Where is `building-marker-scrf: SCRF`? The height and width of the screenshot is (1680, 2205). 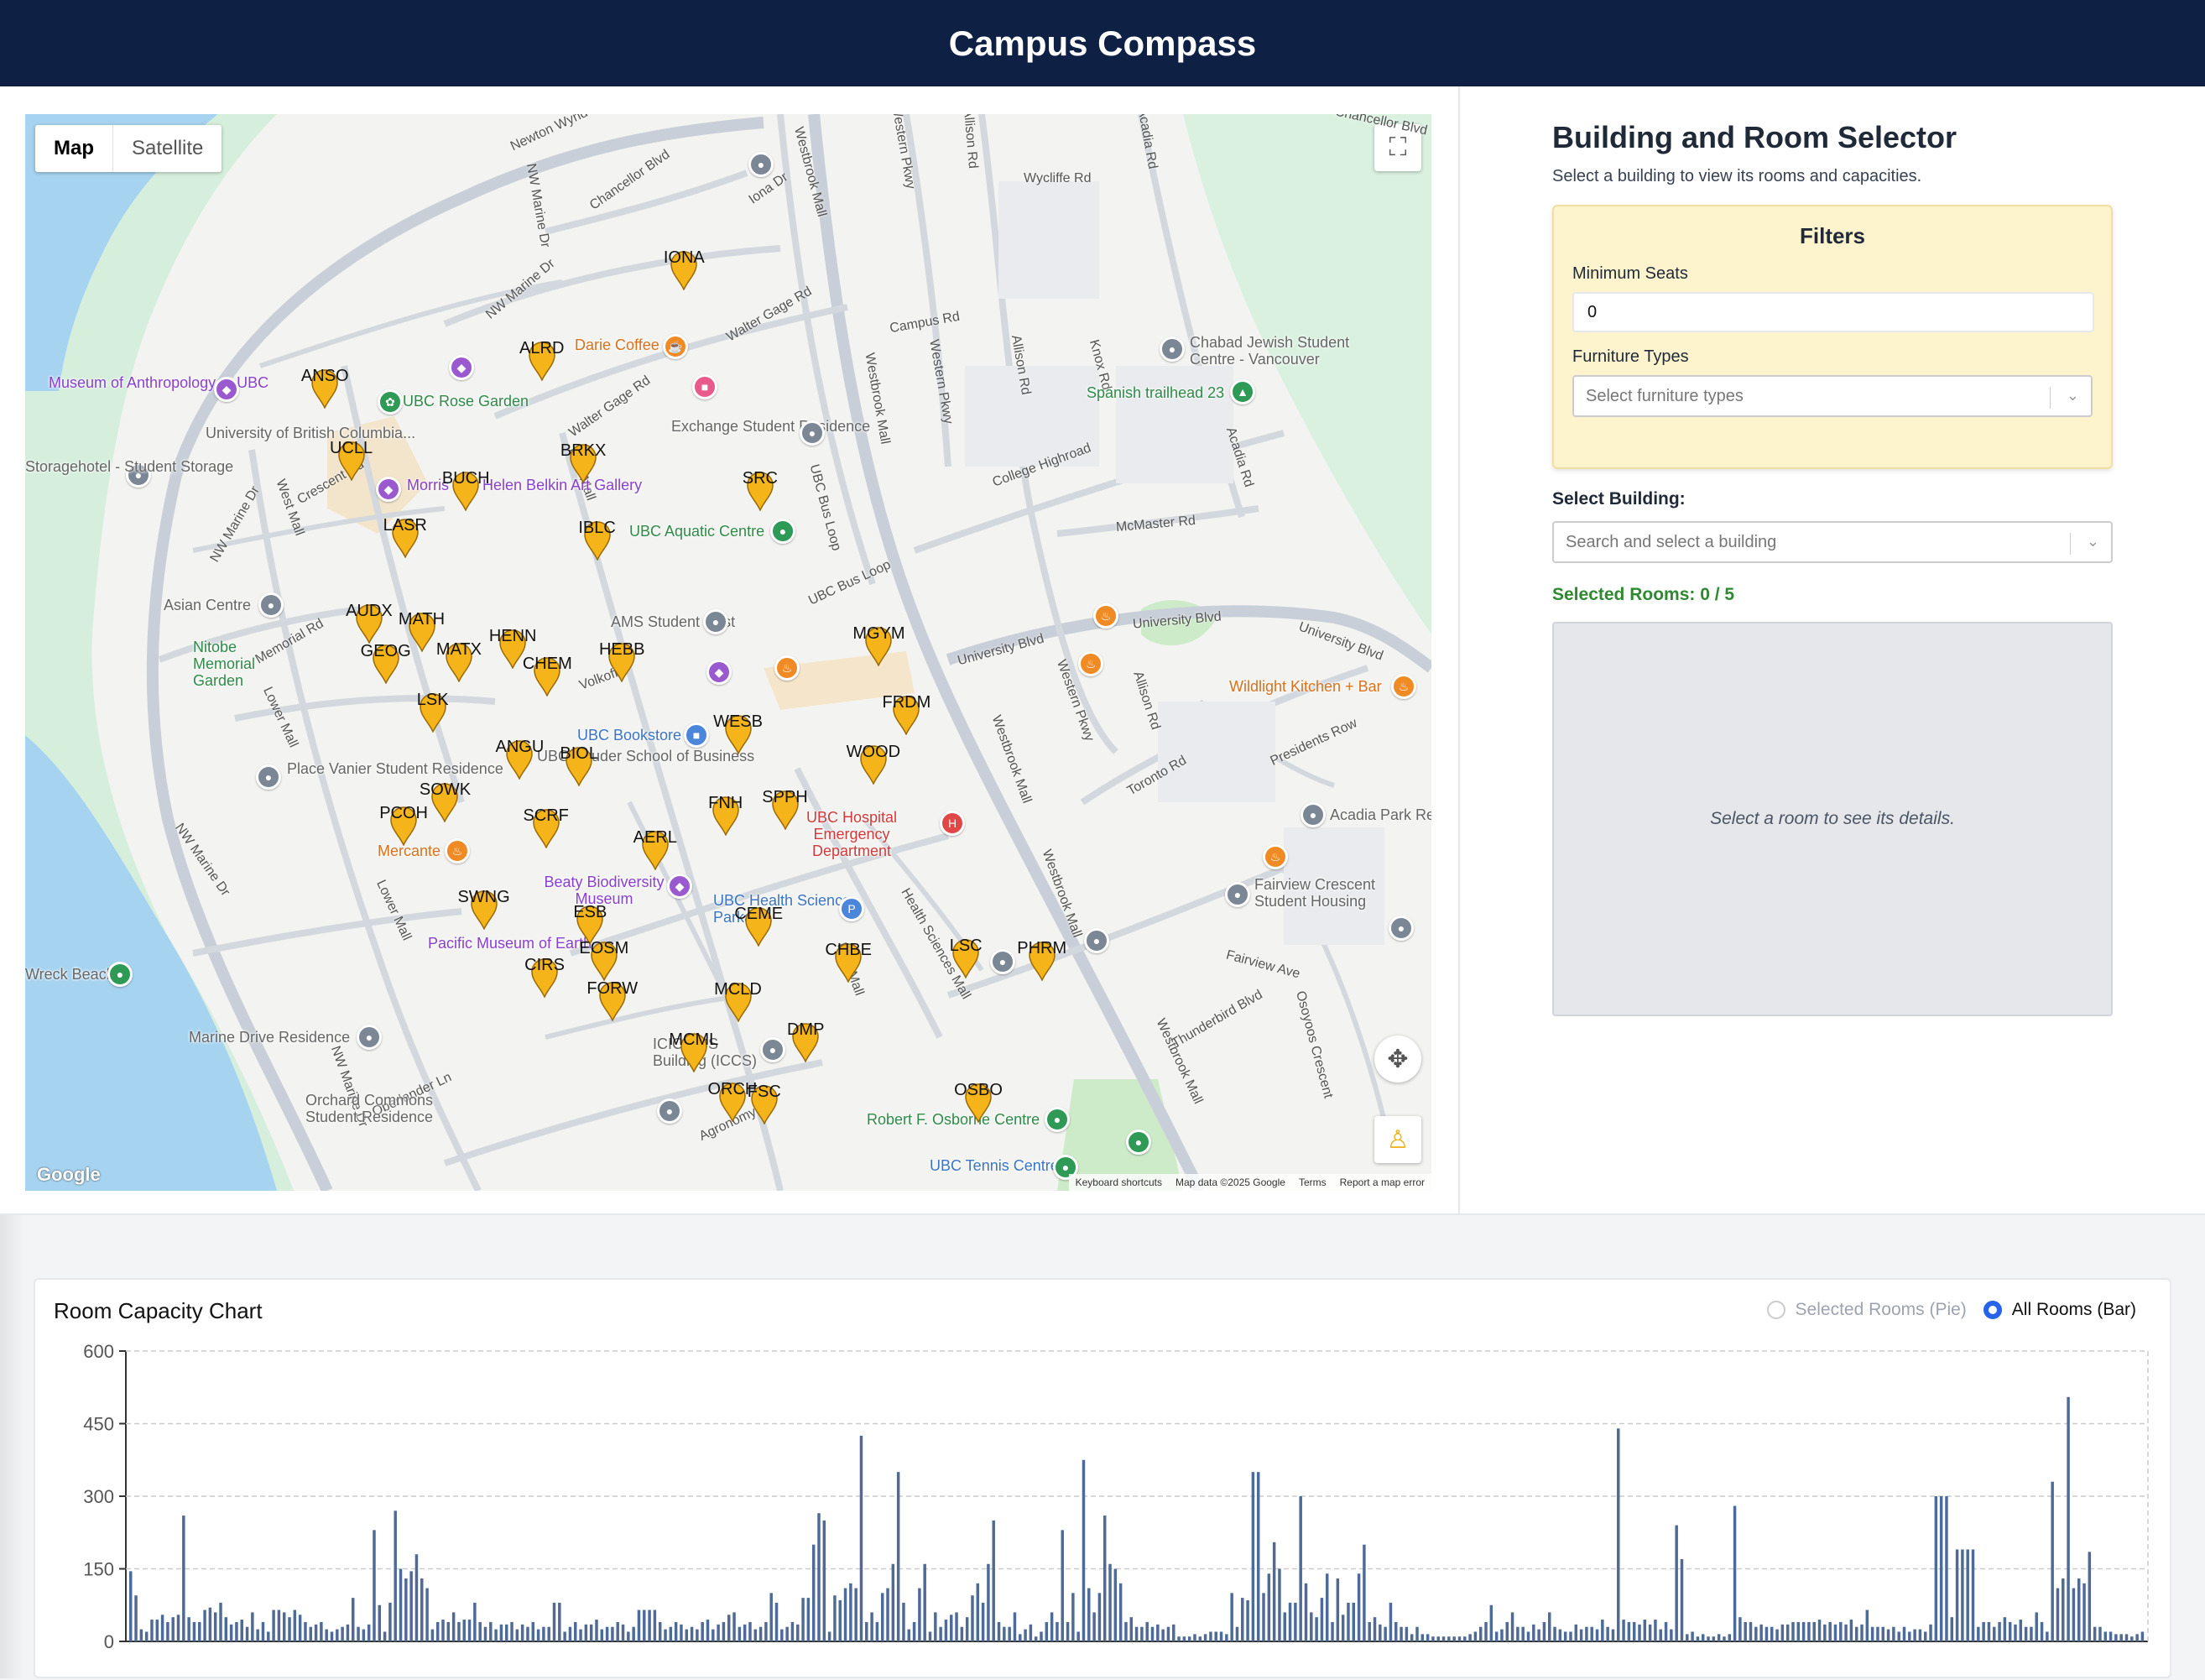 building-marker-scrf: SCRF is located at coordinates (546, 827).